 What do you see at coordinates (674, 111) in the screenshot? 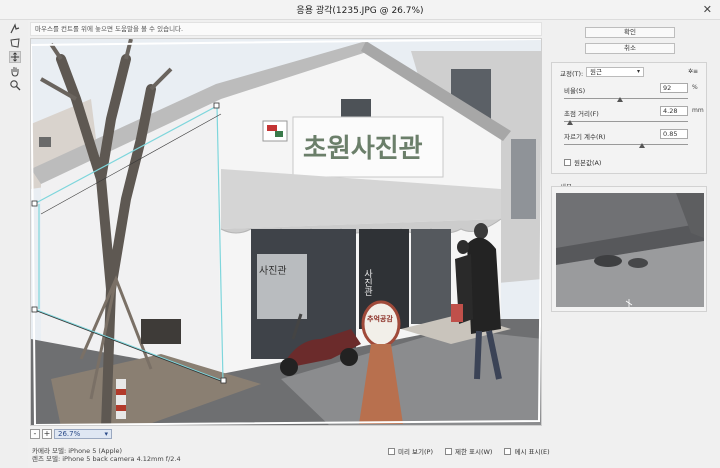
I see `focal-length-input: 4.28` at bounding box center [674, 111].